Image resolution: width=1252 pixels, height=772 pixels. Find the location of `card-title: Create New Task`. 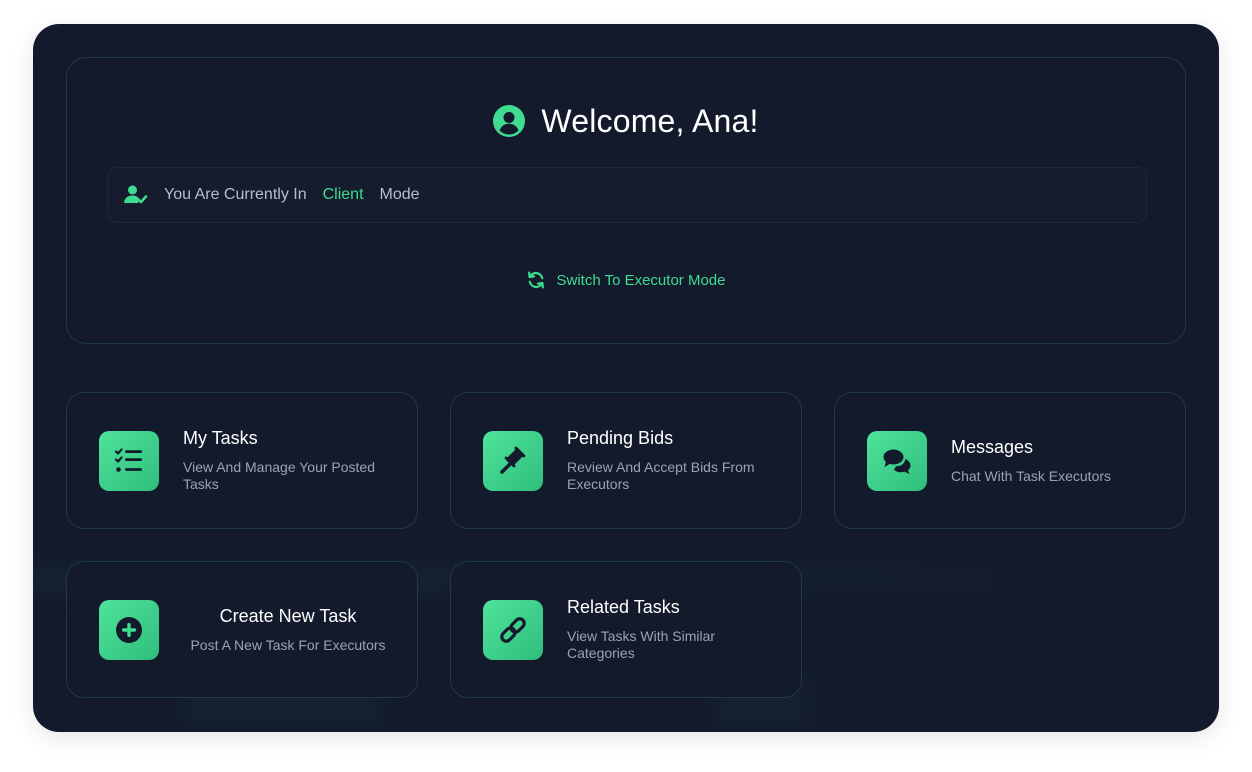

card-title: Create New Task is located at coordinates (288, 616).